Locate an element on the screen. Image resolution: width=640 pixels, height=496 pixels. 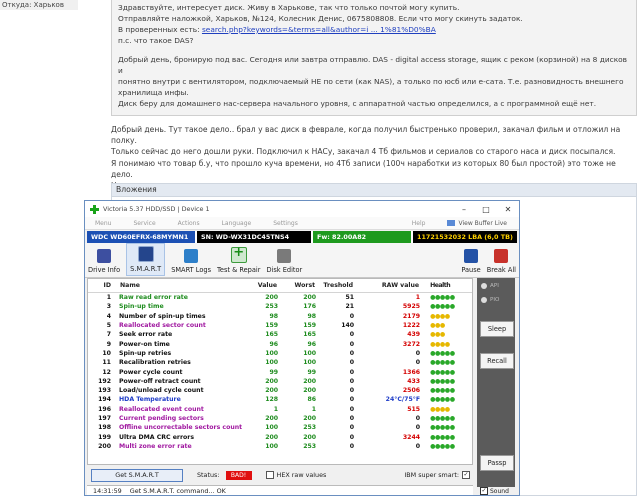
attr-raw: 1366 is located at coordinates (411, 372).